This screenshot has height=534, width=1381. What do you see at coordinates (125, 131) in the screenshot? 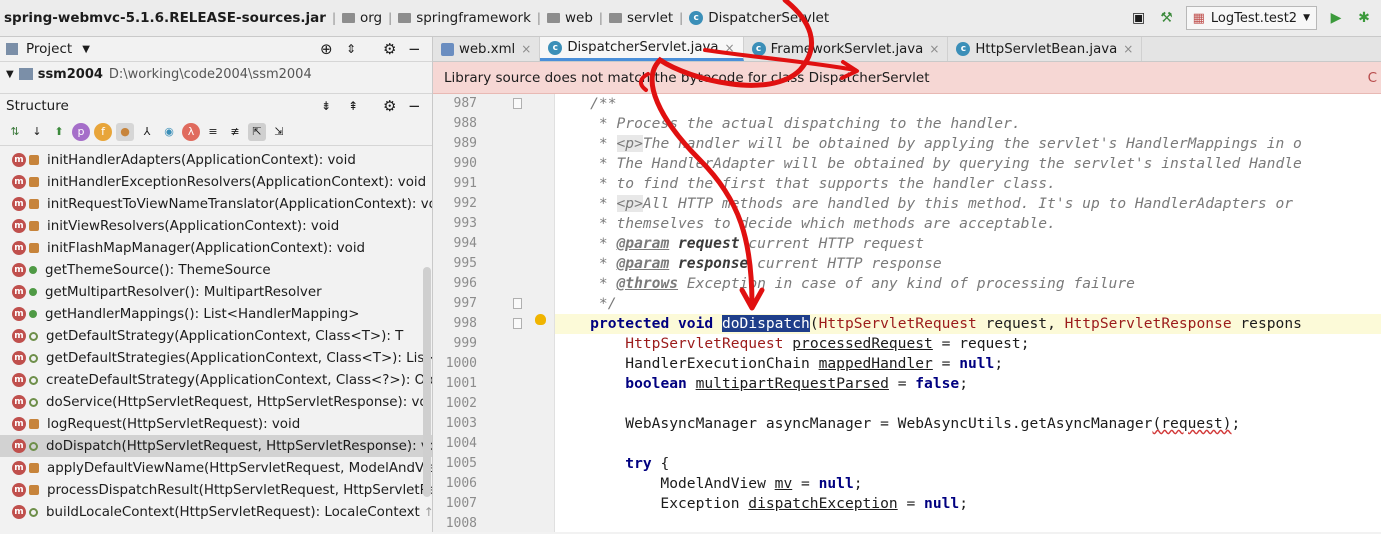
I see `show-non-public-icon: ●` at bounding box center [125, 131].